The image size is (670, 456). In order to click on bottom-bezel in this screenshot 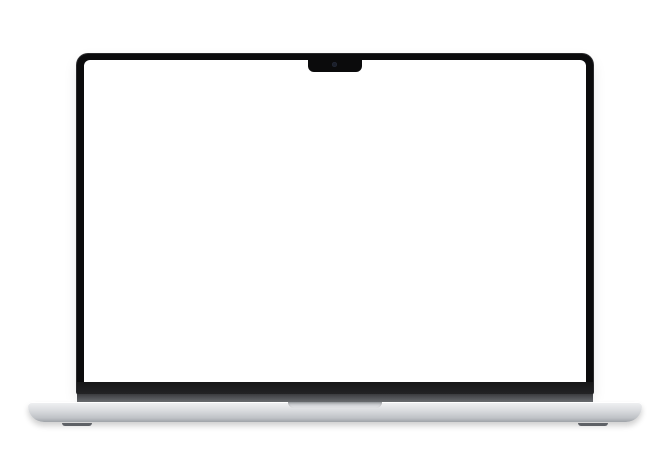, I will do `click(335, 388)`.